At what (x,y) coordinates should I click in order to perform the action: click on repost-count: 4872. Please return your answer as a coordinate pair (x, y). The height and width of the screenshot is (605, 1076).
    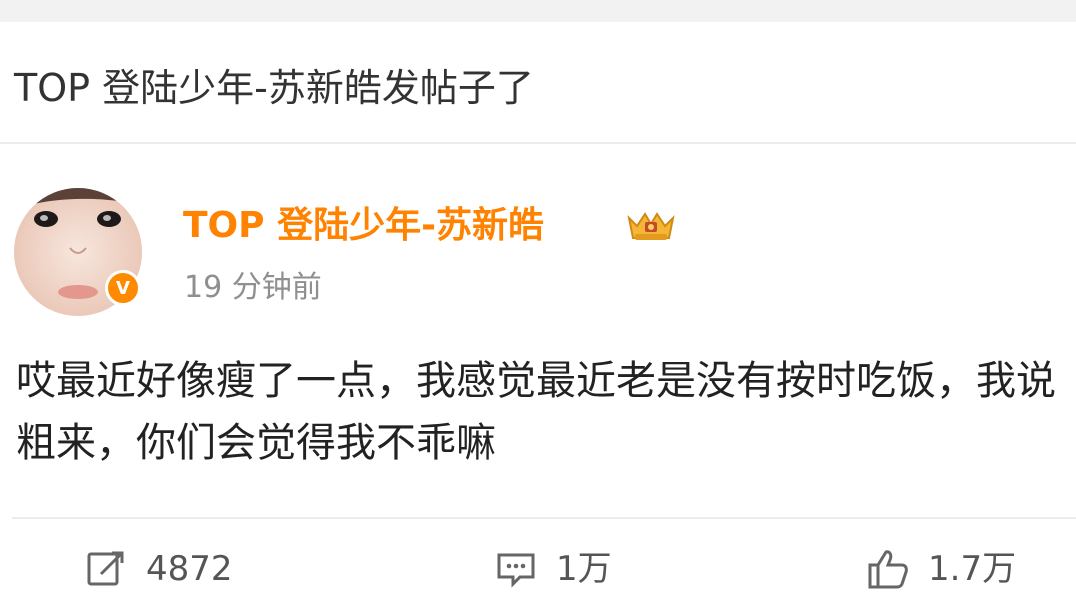
    Looking at the image, I should click on (189, 569).